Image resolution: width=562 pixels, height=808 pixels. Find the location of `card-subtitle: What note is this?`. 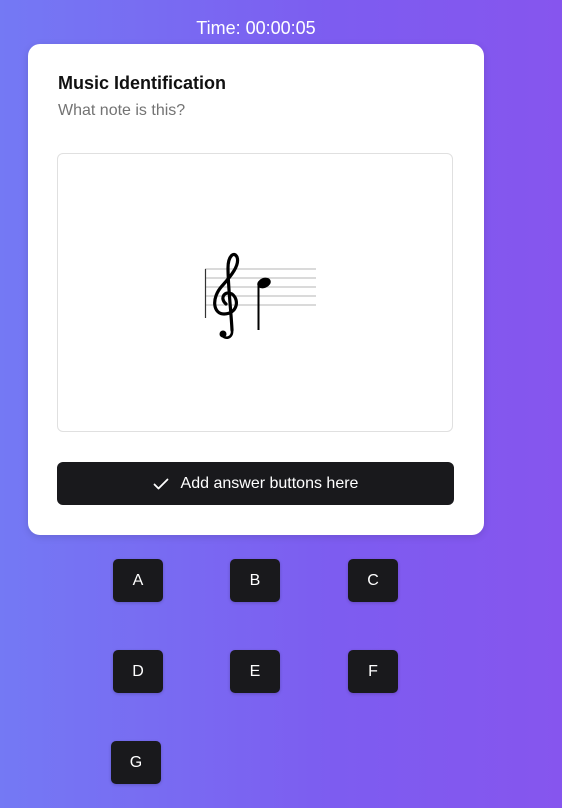

card-subtitle: What note is this? is located at coordinates (122, 110).